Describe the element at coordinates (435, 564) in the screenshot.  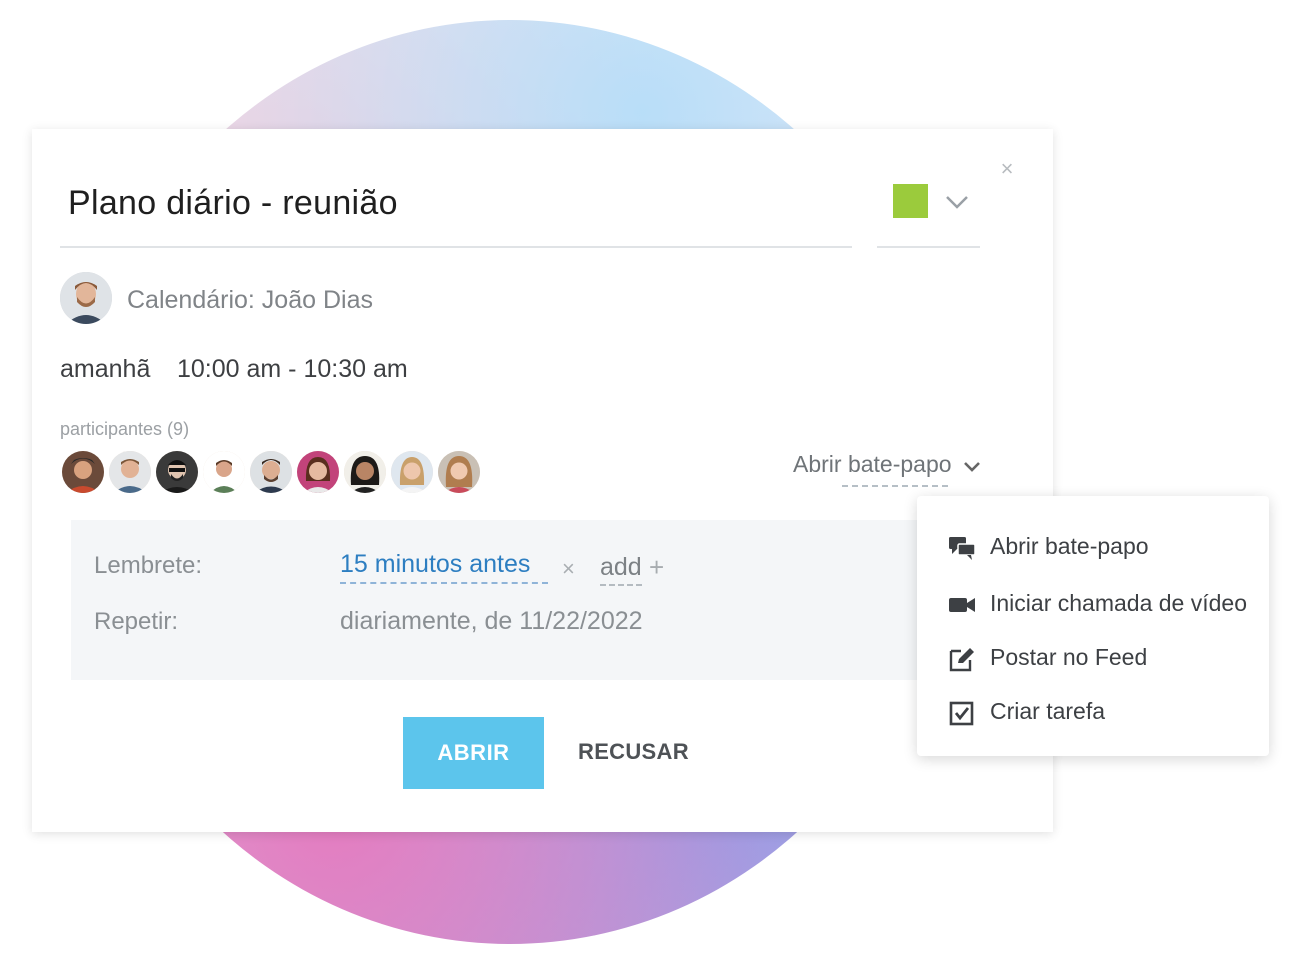
I see `reminder-value: 15 minutos antes` at that location.